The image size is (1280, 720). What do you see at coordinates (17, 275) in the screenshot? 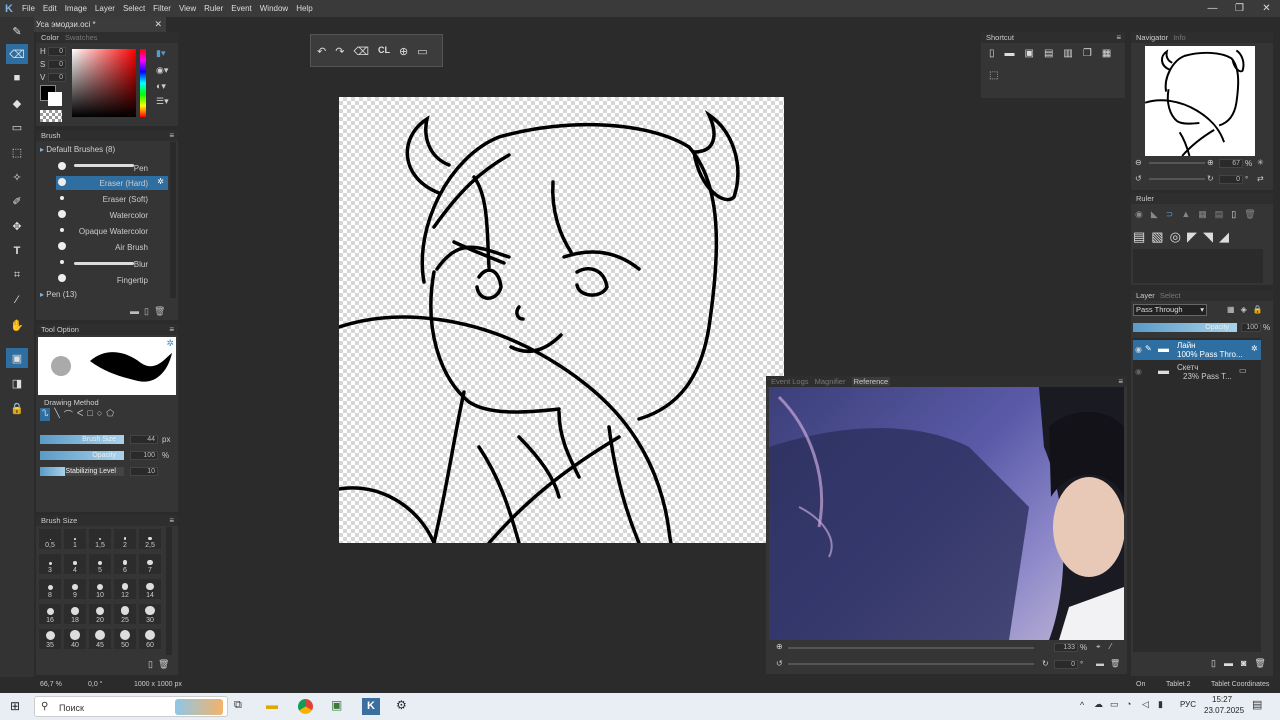
I see `crop-tool-icon: ⌗` at bounding box center [17, 275].